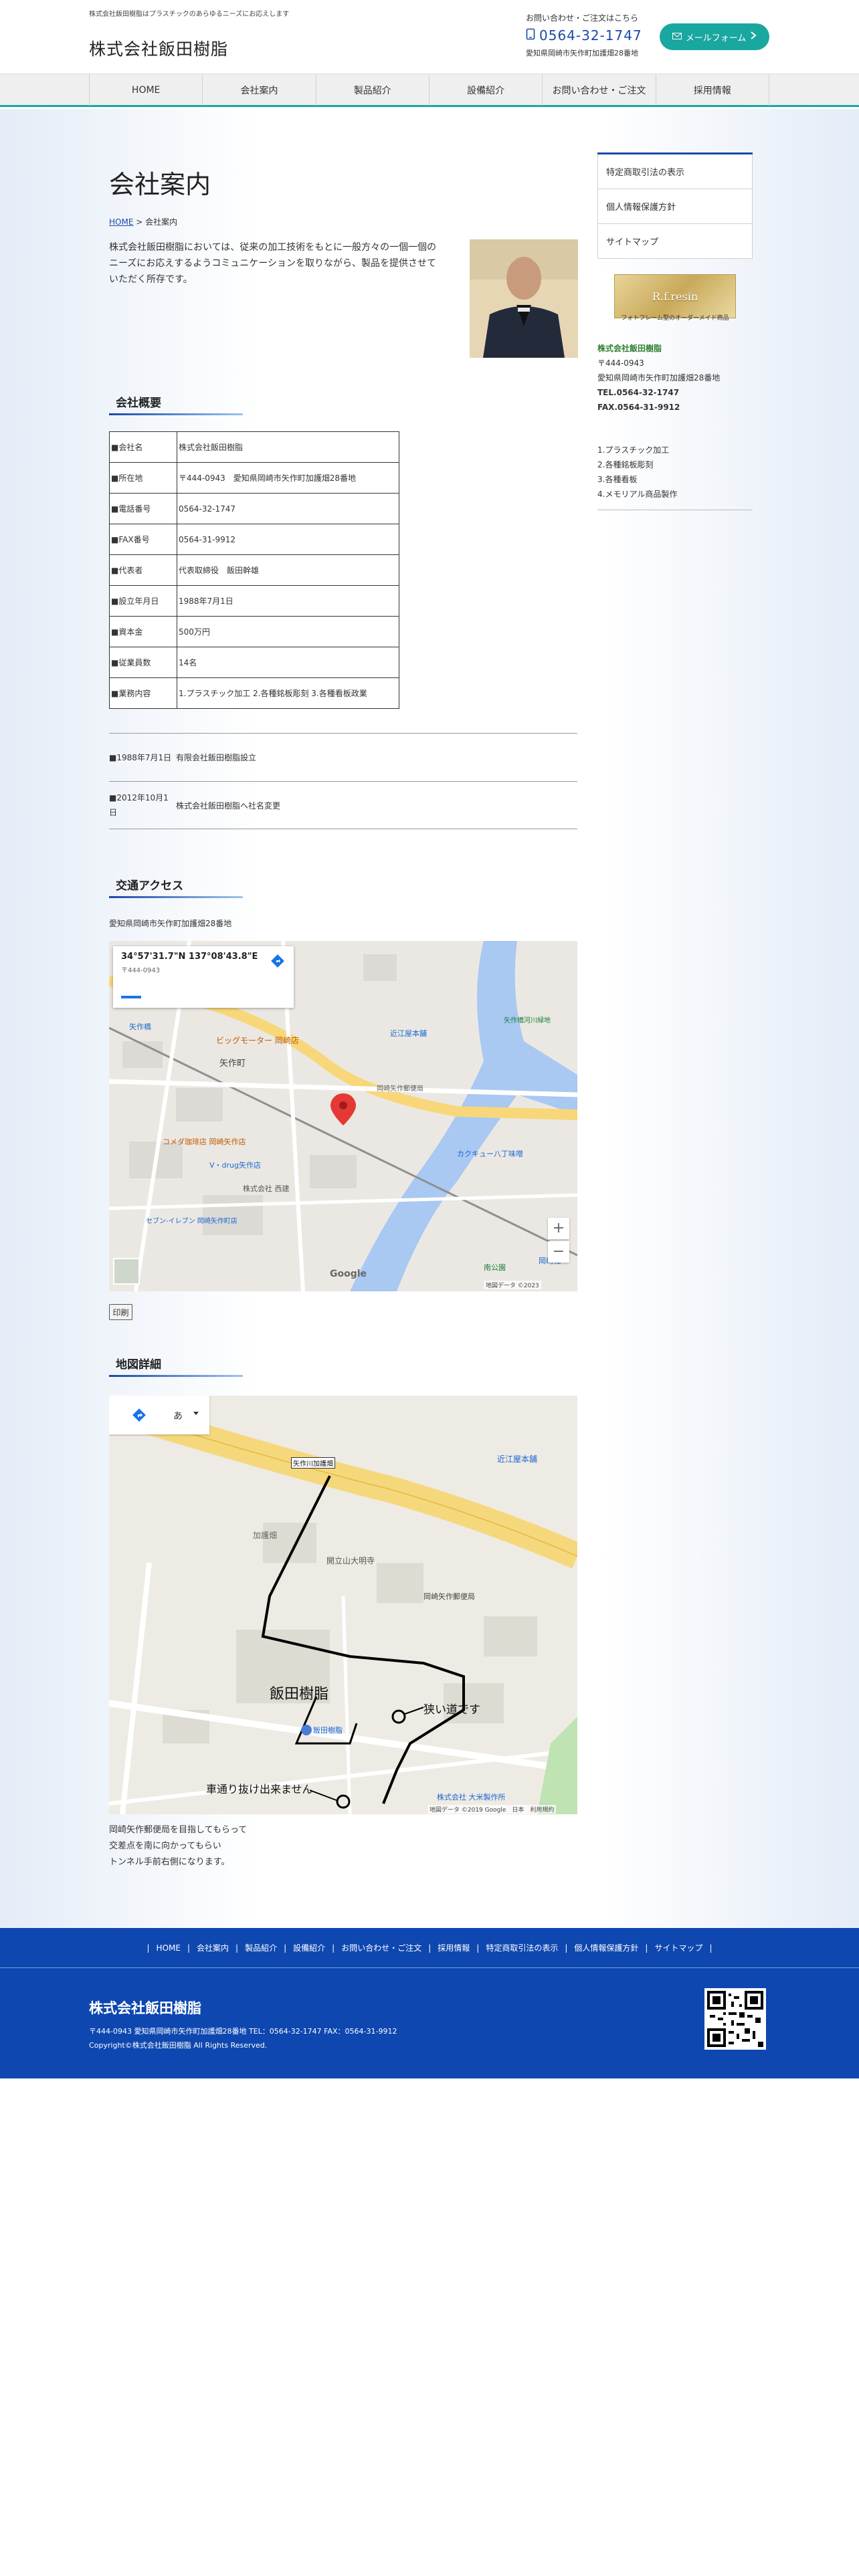 This screenshot has width=859, height=2576. I want to click on sidebar-item-tokusho: 特定商取引法の表示, so click(675, 171).